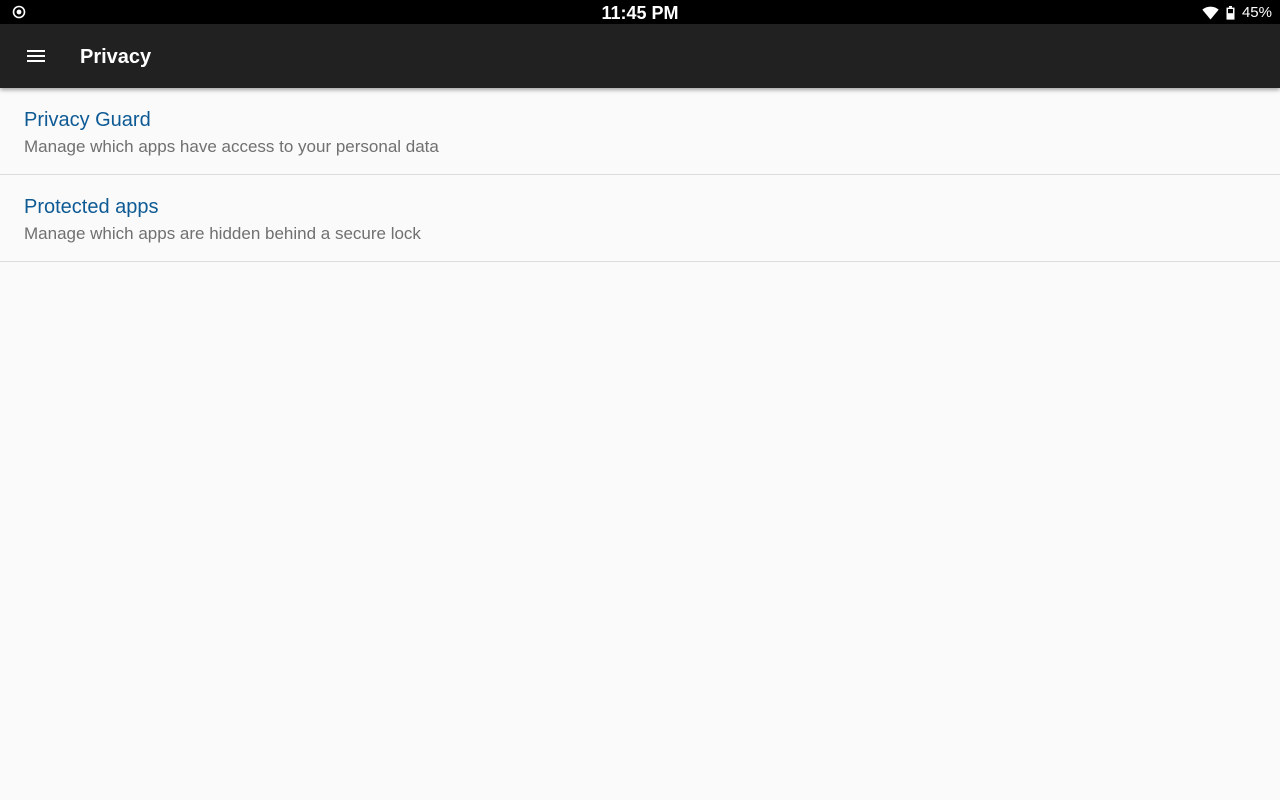 The width and height of the screenshot is (1280, 800). I want to click on battery-icon, so click(1230, 13).